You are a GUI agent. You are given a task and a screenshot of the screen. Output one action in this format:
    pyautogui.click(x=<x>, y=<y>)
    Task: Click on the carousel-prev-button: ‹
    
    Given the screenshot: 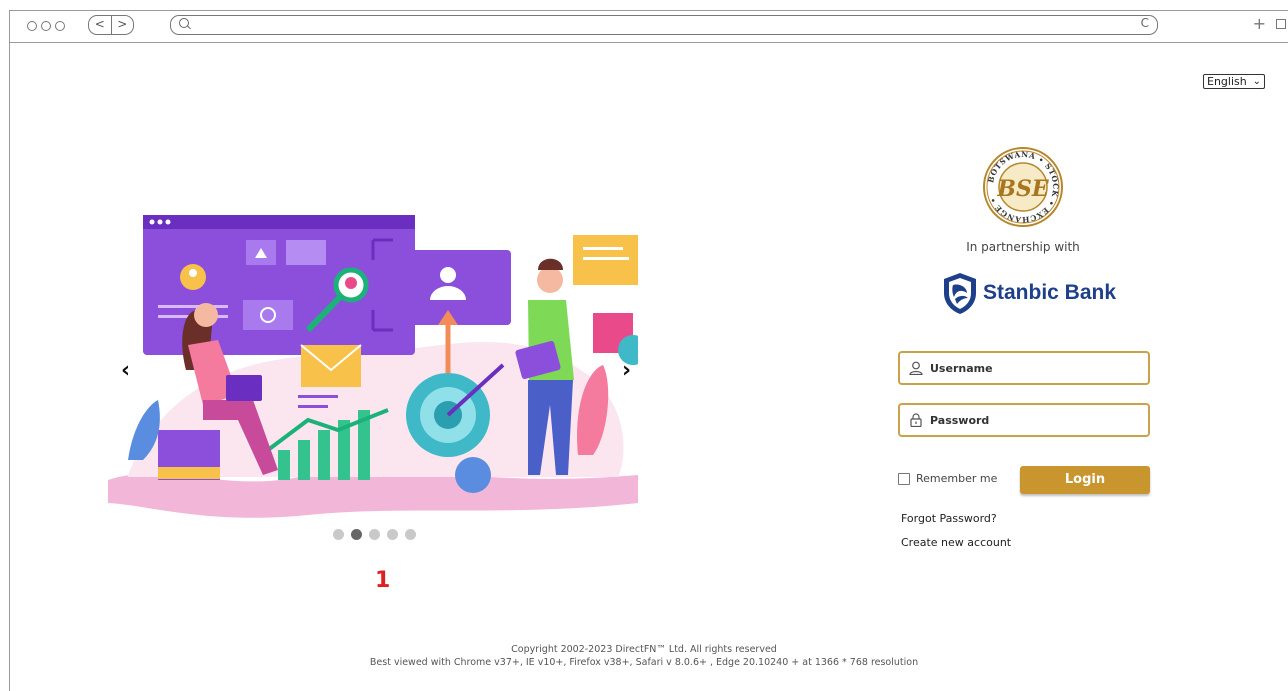 What is the action you would take?
    pyautogui.click(x=125, y=370)
    